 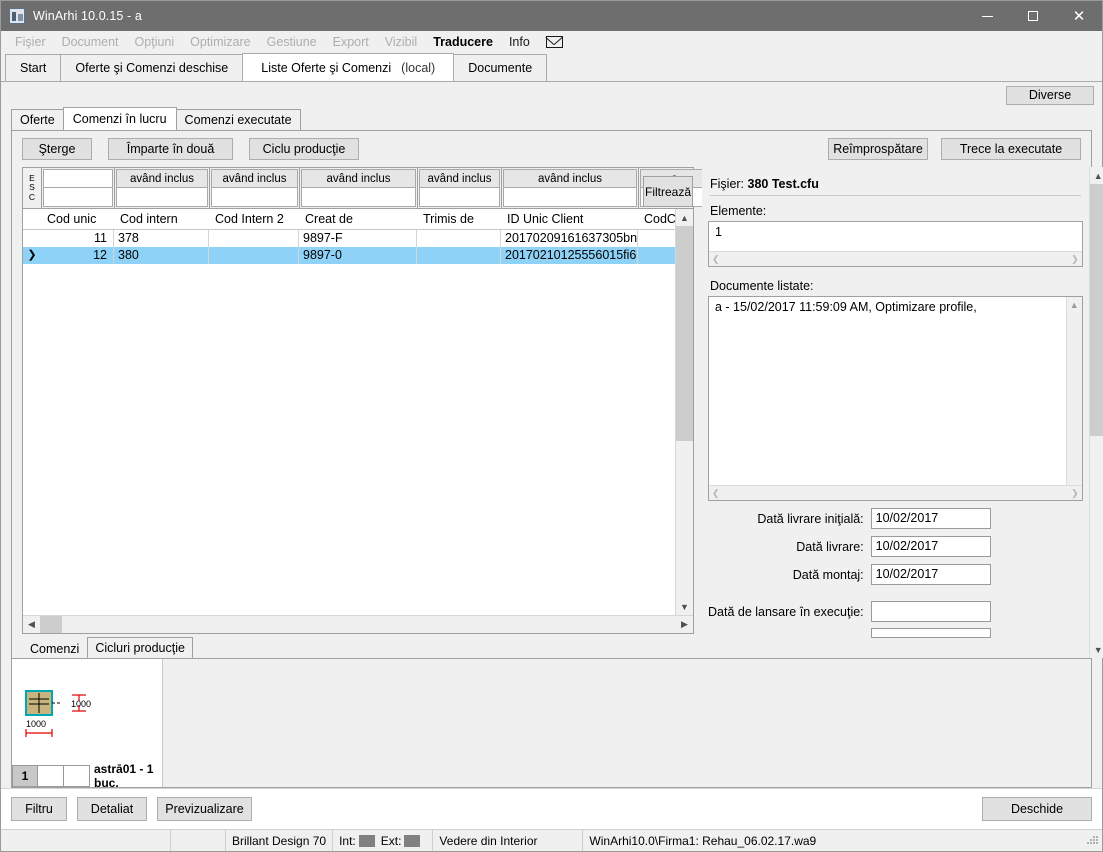 What do you see at coordinates (1075, 259) in the screenshot?
I see `elemente-scroll-right-icon: ❯` at bounding box center [1075, 259].